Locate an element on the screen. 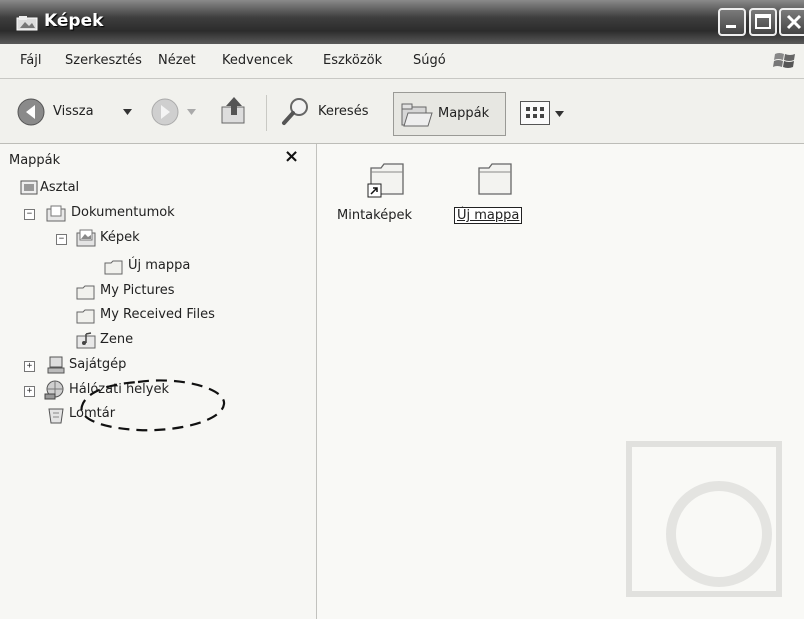  forward-button is located at coordinates (175, 113).